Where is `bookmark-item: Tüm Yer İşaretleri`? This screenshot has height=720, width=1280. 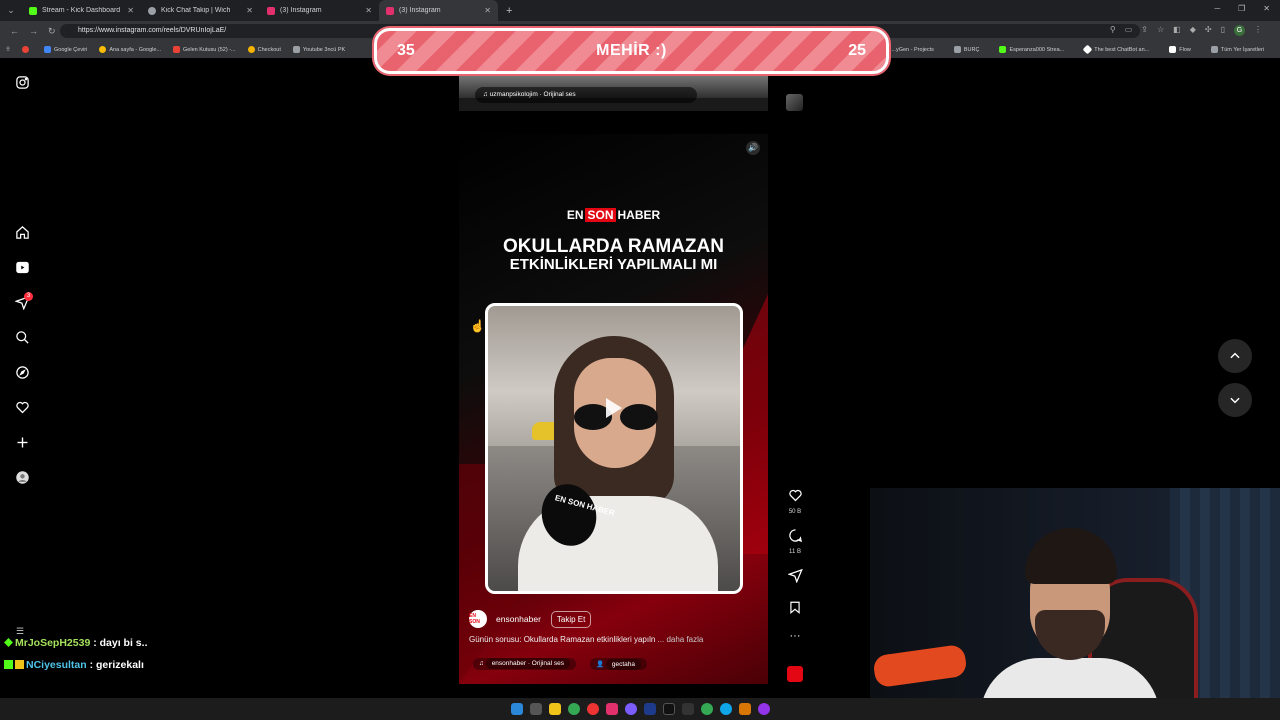 bookmark-item: Tüm Yer İşaretleri is located at coordinates (1237, 49).